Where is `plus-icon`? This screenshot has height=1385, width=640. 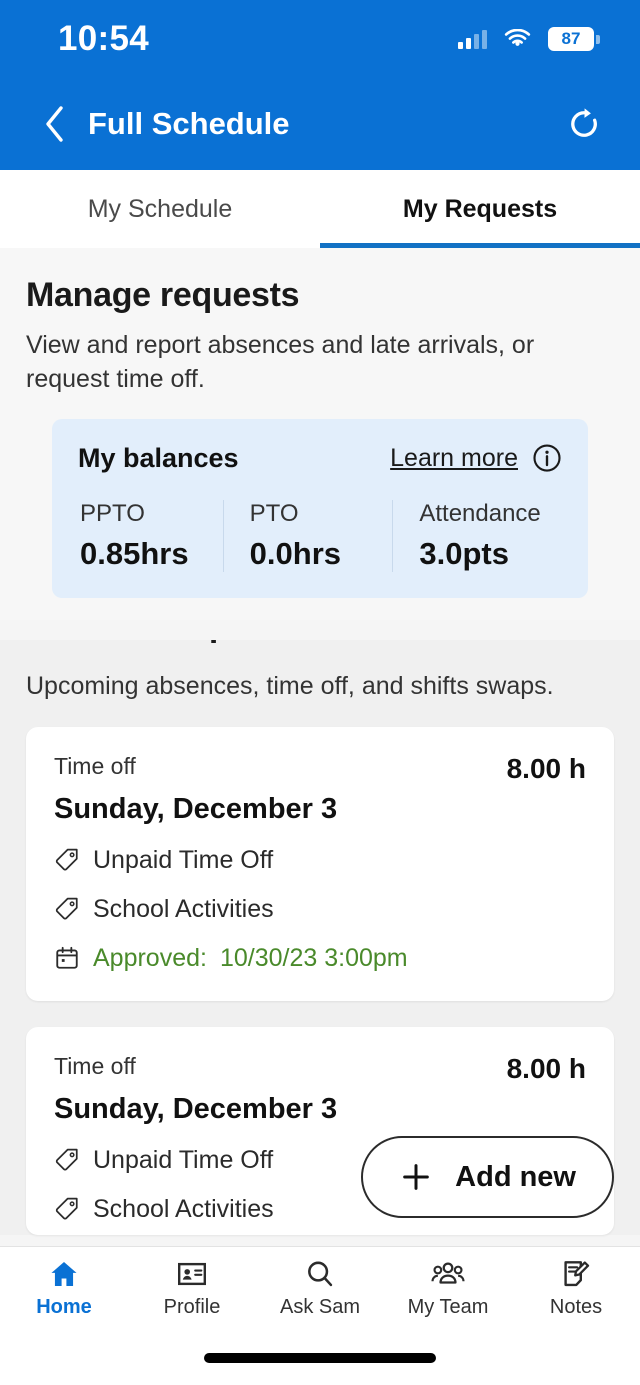
plus-icon is located at coordinates (416, 1177).